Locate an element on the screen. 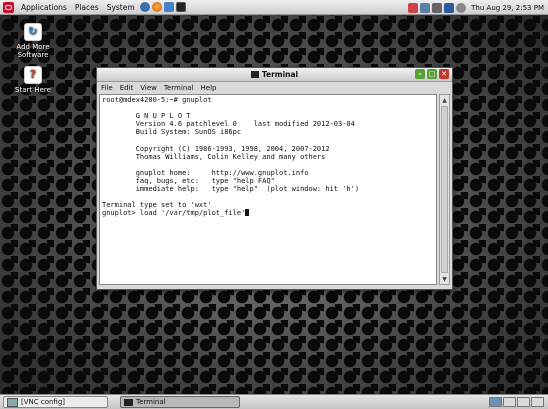 The width and height of the screenshot is (548, 409). task-vnc-config: [VNC config] is located at coordinates (55, 402).